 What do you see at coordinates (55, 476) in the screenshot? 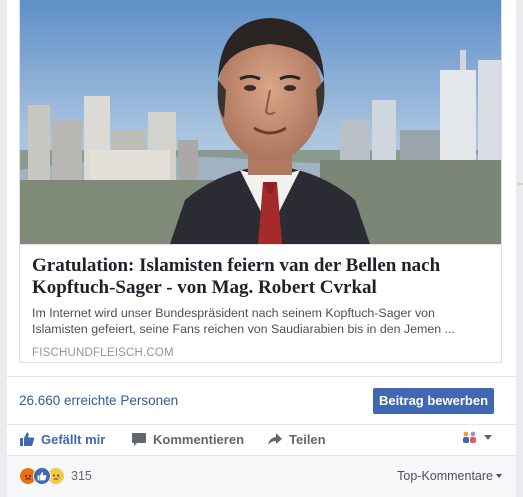
I see `reaction-icons: 315` at bounding box center [55, 476].